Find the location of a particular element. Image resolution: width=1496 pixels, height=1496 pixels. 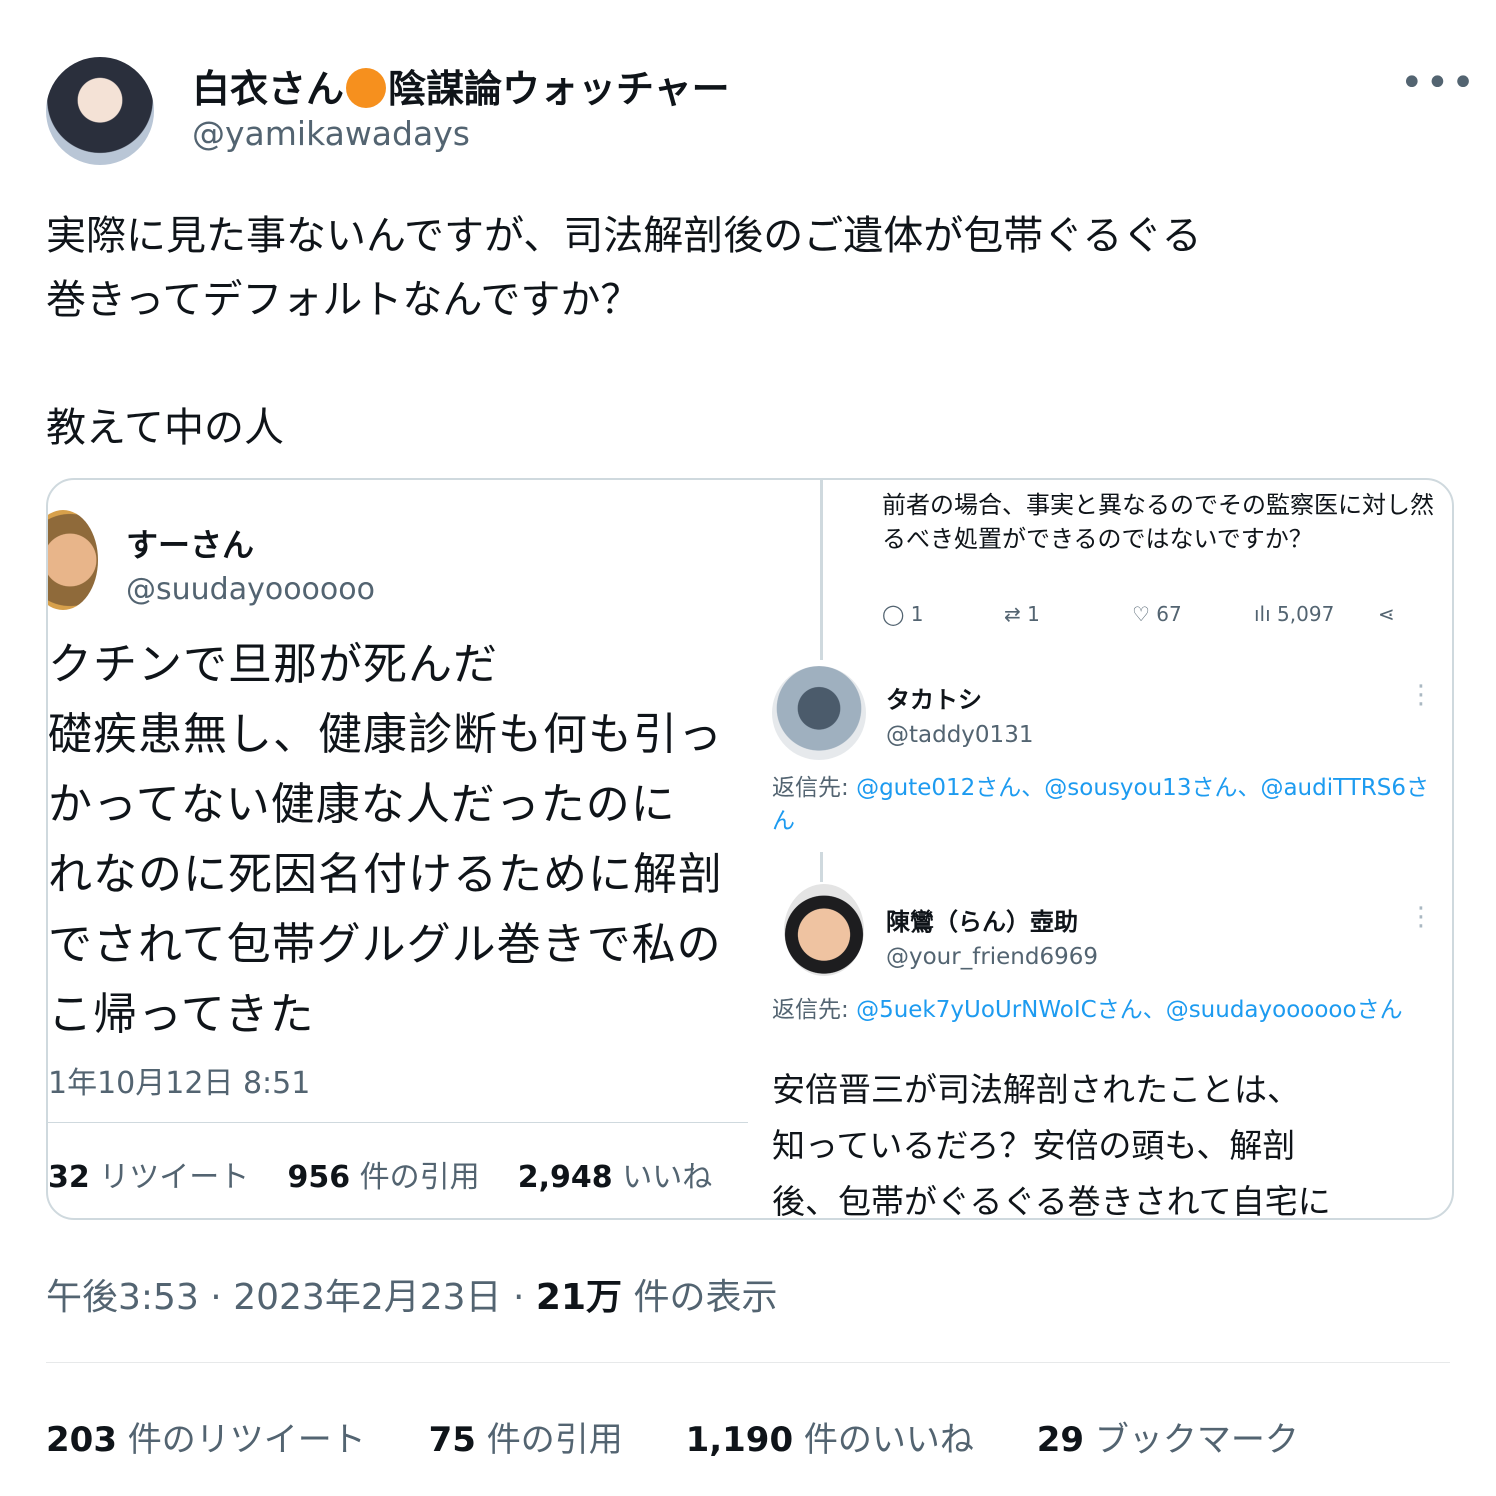

quoted-stats: 32 リツイート 956 件の引用 2,948 いいね is located at coordinates (380, 1174).